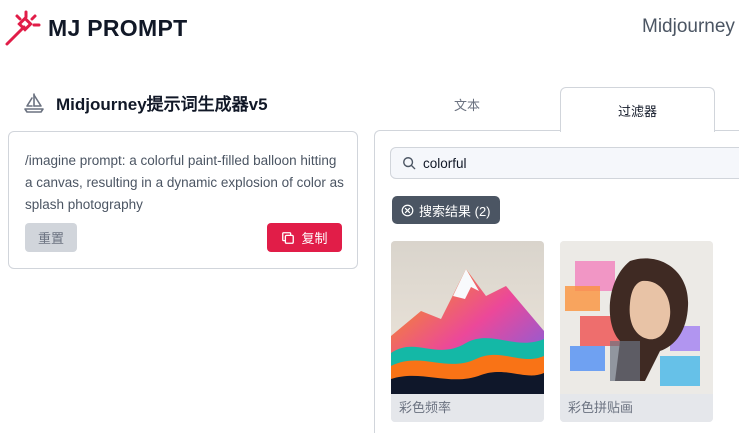 This screenshot has width=739, height=433. Describe the element at coordinates (637, 109) in the screenshot. I see `tab-filter: 过滤器` at that location.